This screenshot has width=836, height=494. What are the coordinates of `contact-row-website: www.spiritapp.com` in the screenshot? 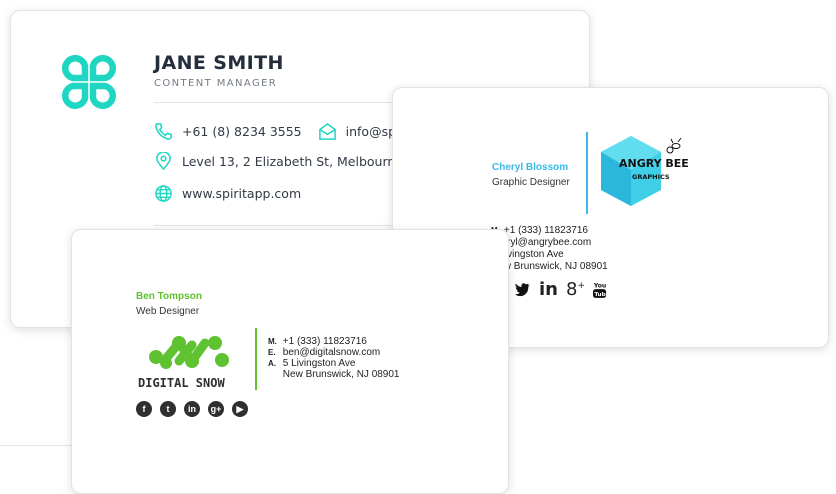 It's located at (227, 193).